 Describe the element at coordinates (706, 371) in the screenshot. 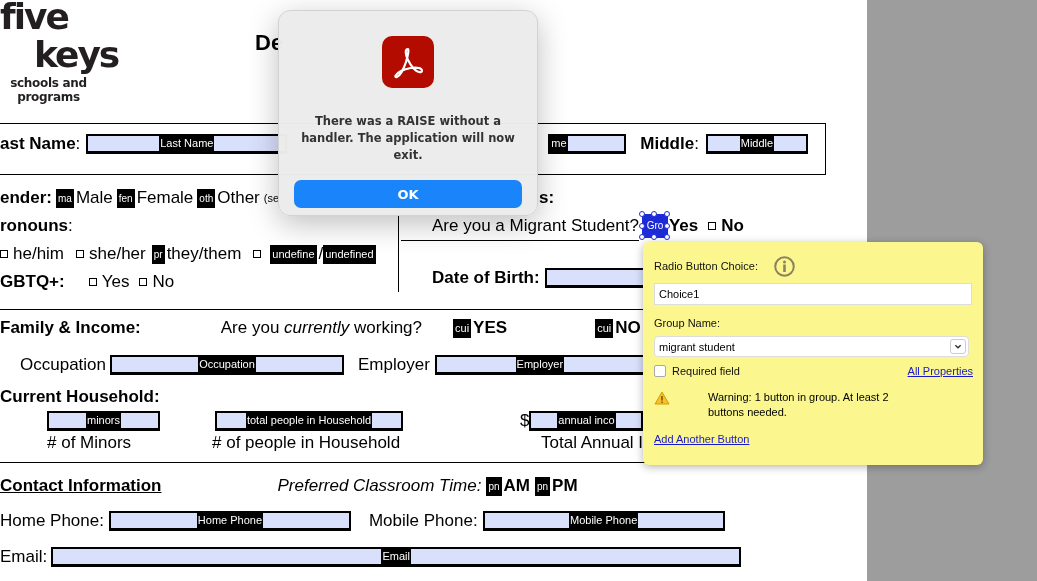

I see `required-label: Required field` at that location.